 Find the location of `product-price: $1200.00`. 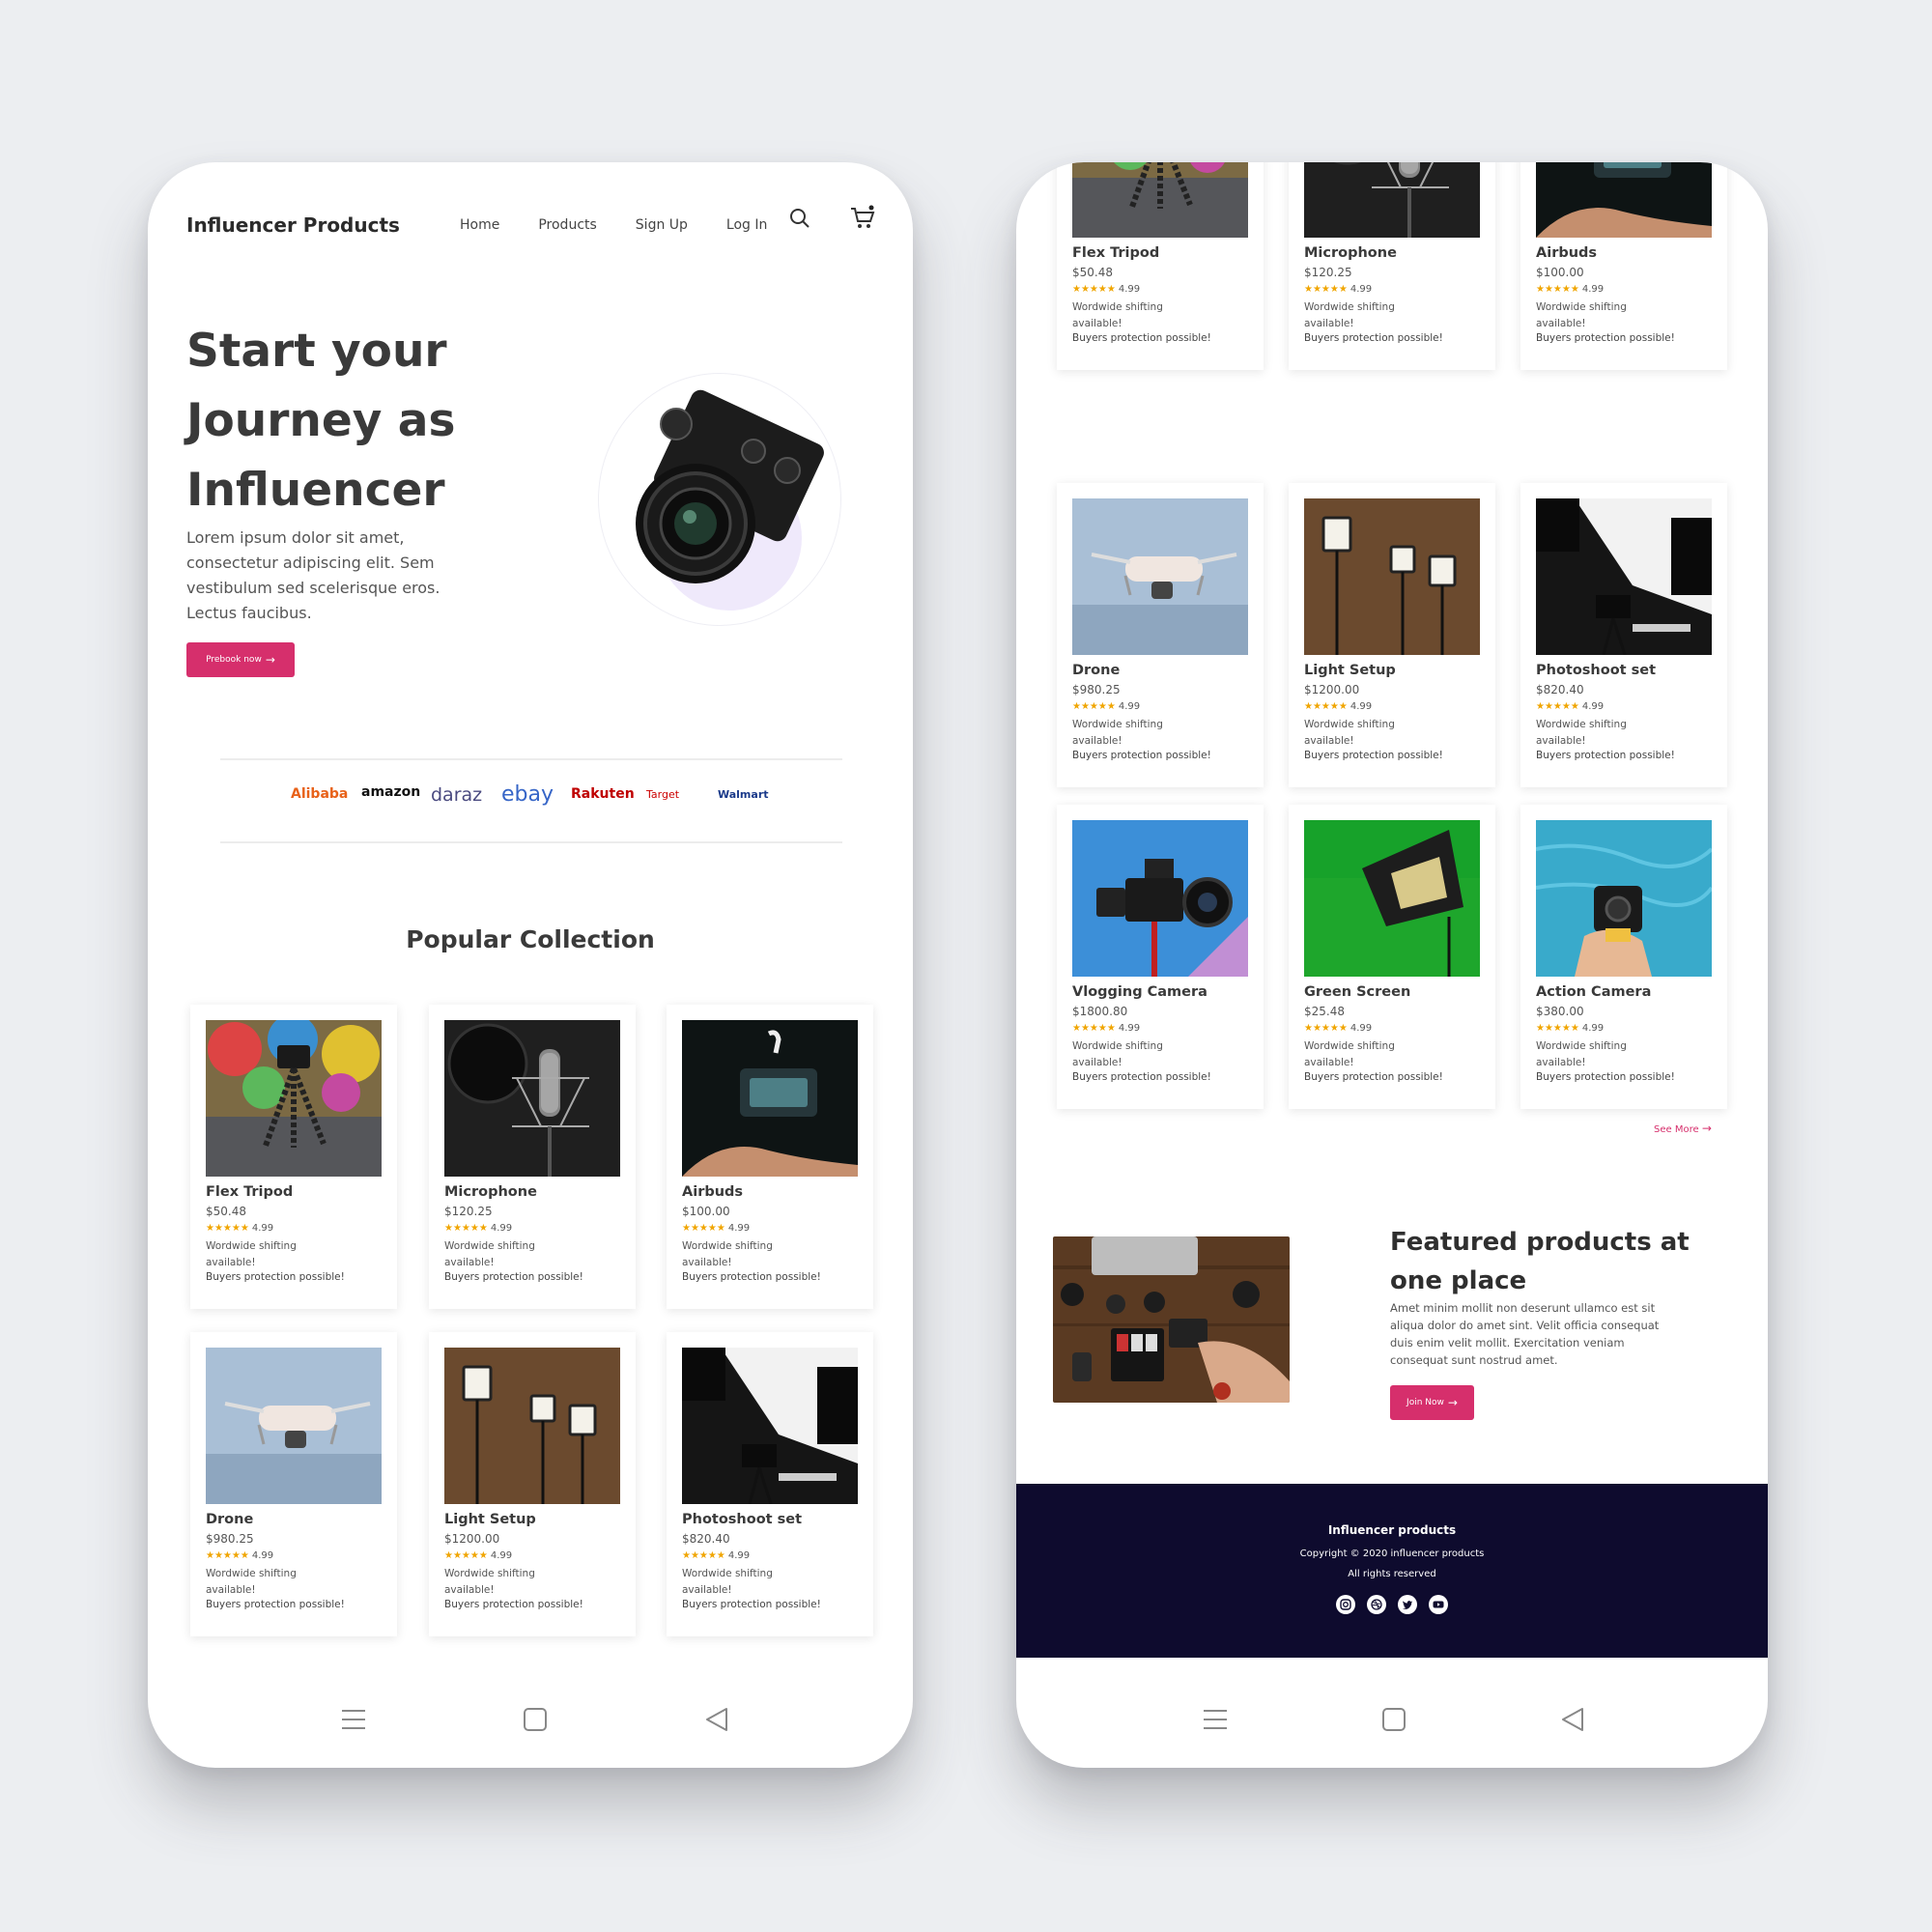

product-price: $1200.00 is located at coordinates (1332, 689).